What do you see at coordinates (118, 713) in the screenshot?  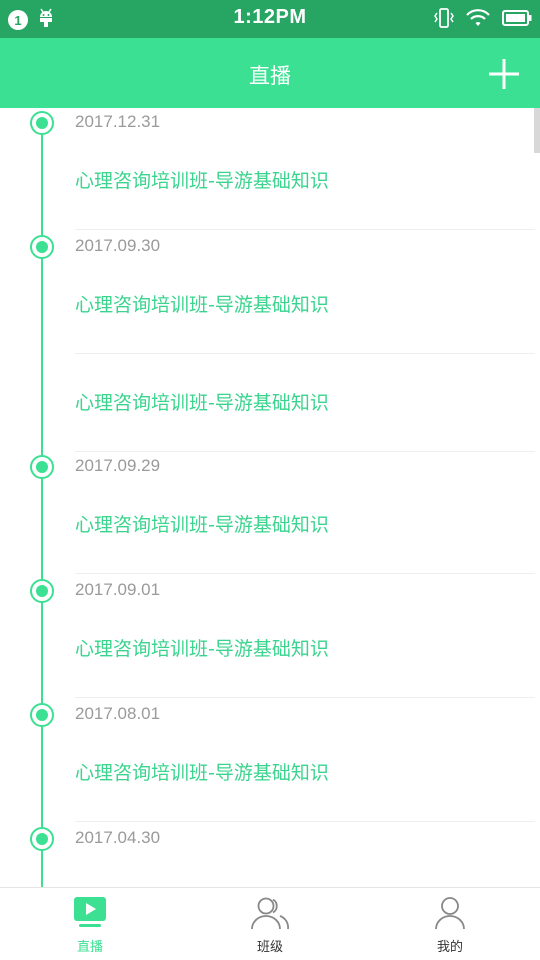 I see `timeline-date: 2017.08.01` at bounding box center [118, 713].